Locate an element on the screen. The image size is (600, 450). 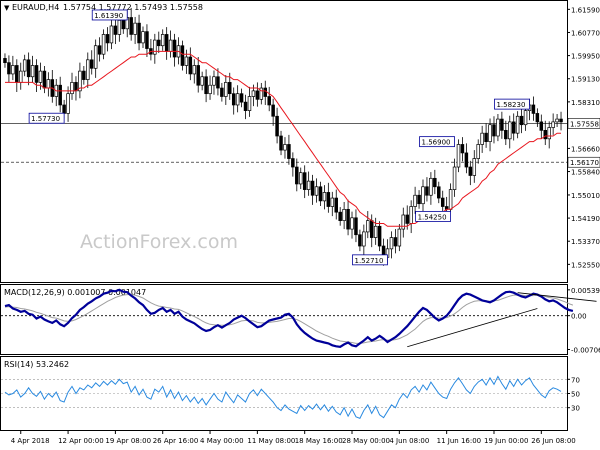
callout-label: 1.58230 is located at coordinates (510, 105).